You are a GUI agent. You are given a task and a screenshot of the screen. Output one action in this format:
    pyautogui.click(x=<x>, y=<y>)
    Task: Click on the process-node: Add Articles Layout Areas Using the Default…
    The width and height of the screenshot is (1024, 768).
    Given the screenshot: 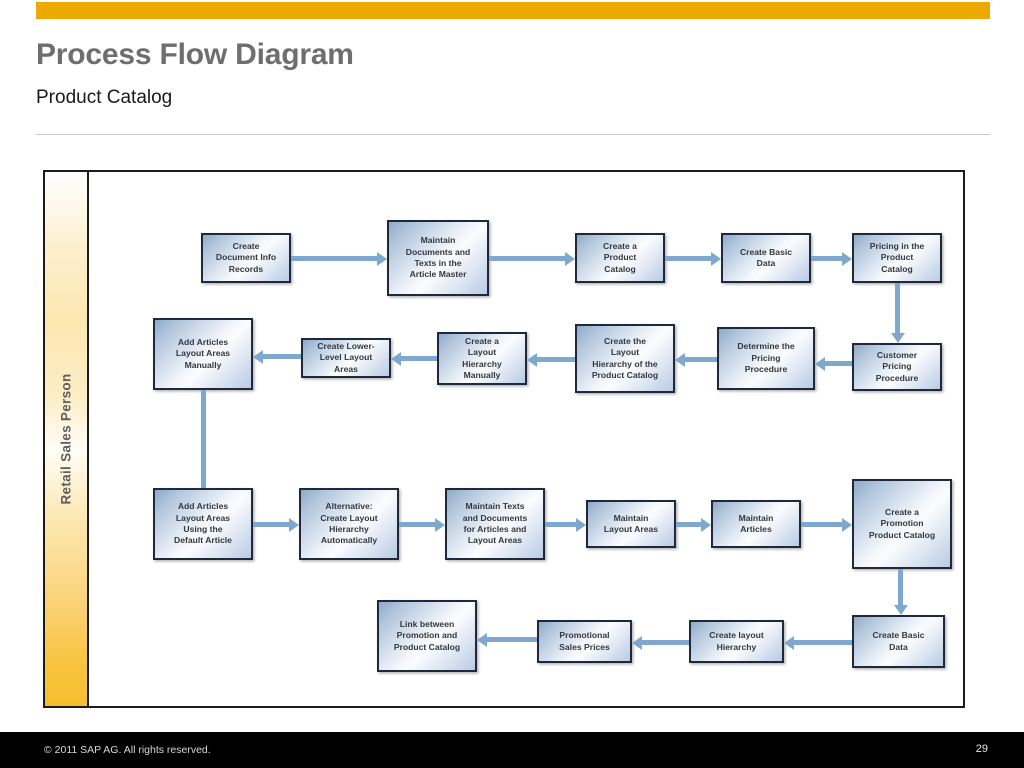 What is the action you would take?
    pyautogui.click(x=203, y=524)
    